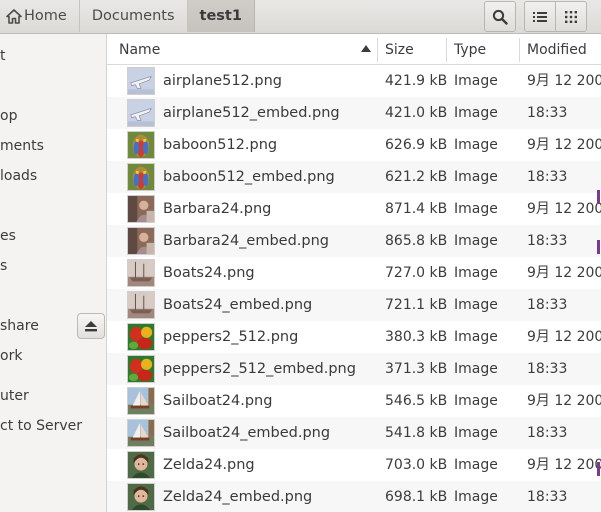 This screenshot has height=512, width=601. I want to click on file-row: Zelda24.png 703.0 kB Image 9月 12 2008, so click(354, 465).